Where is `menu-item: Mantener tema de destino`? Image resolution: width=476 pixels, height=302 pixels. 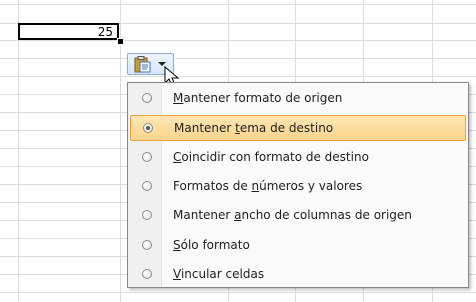 menu-item: Mantener tema de destino is located at coordinates (298, 128).